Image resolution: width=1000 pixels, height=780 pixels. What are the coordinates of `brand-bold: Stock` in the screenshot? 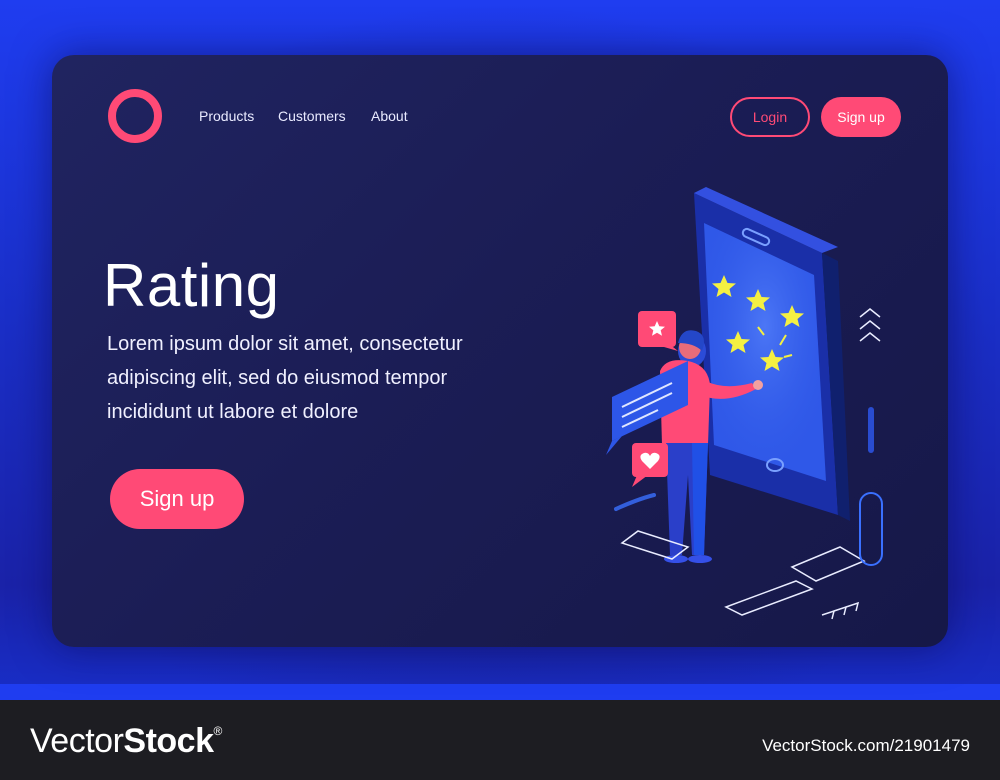 It's located at (168, 741).